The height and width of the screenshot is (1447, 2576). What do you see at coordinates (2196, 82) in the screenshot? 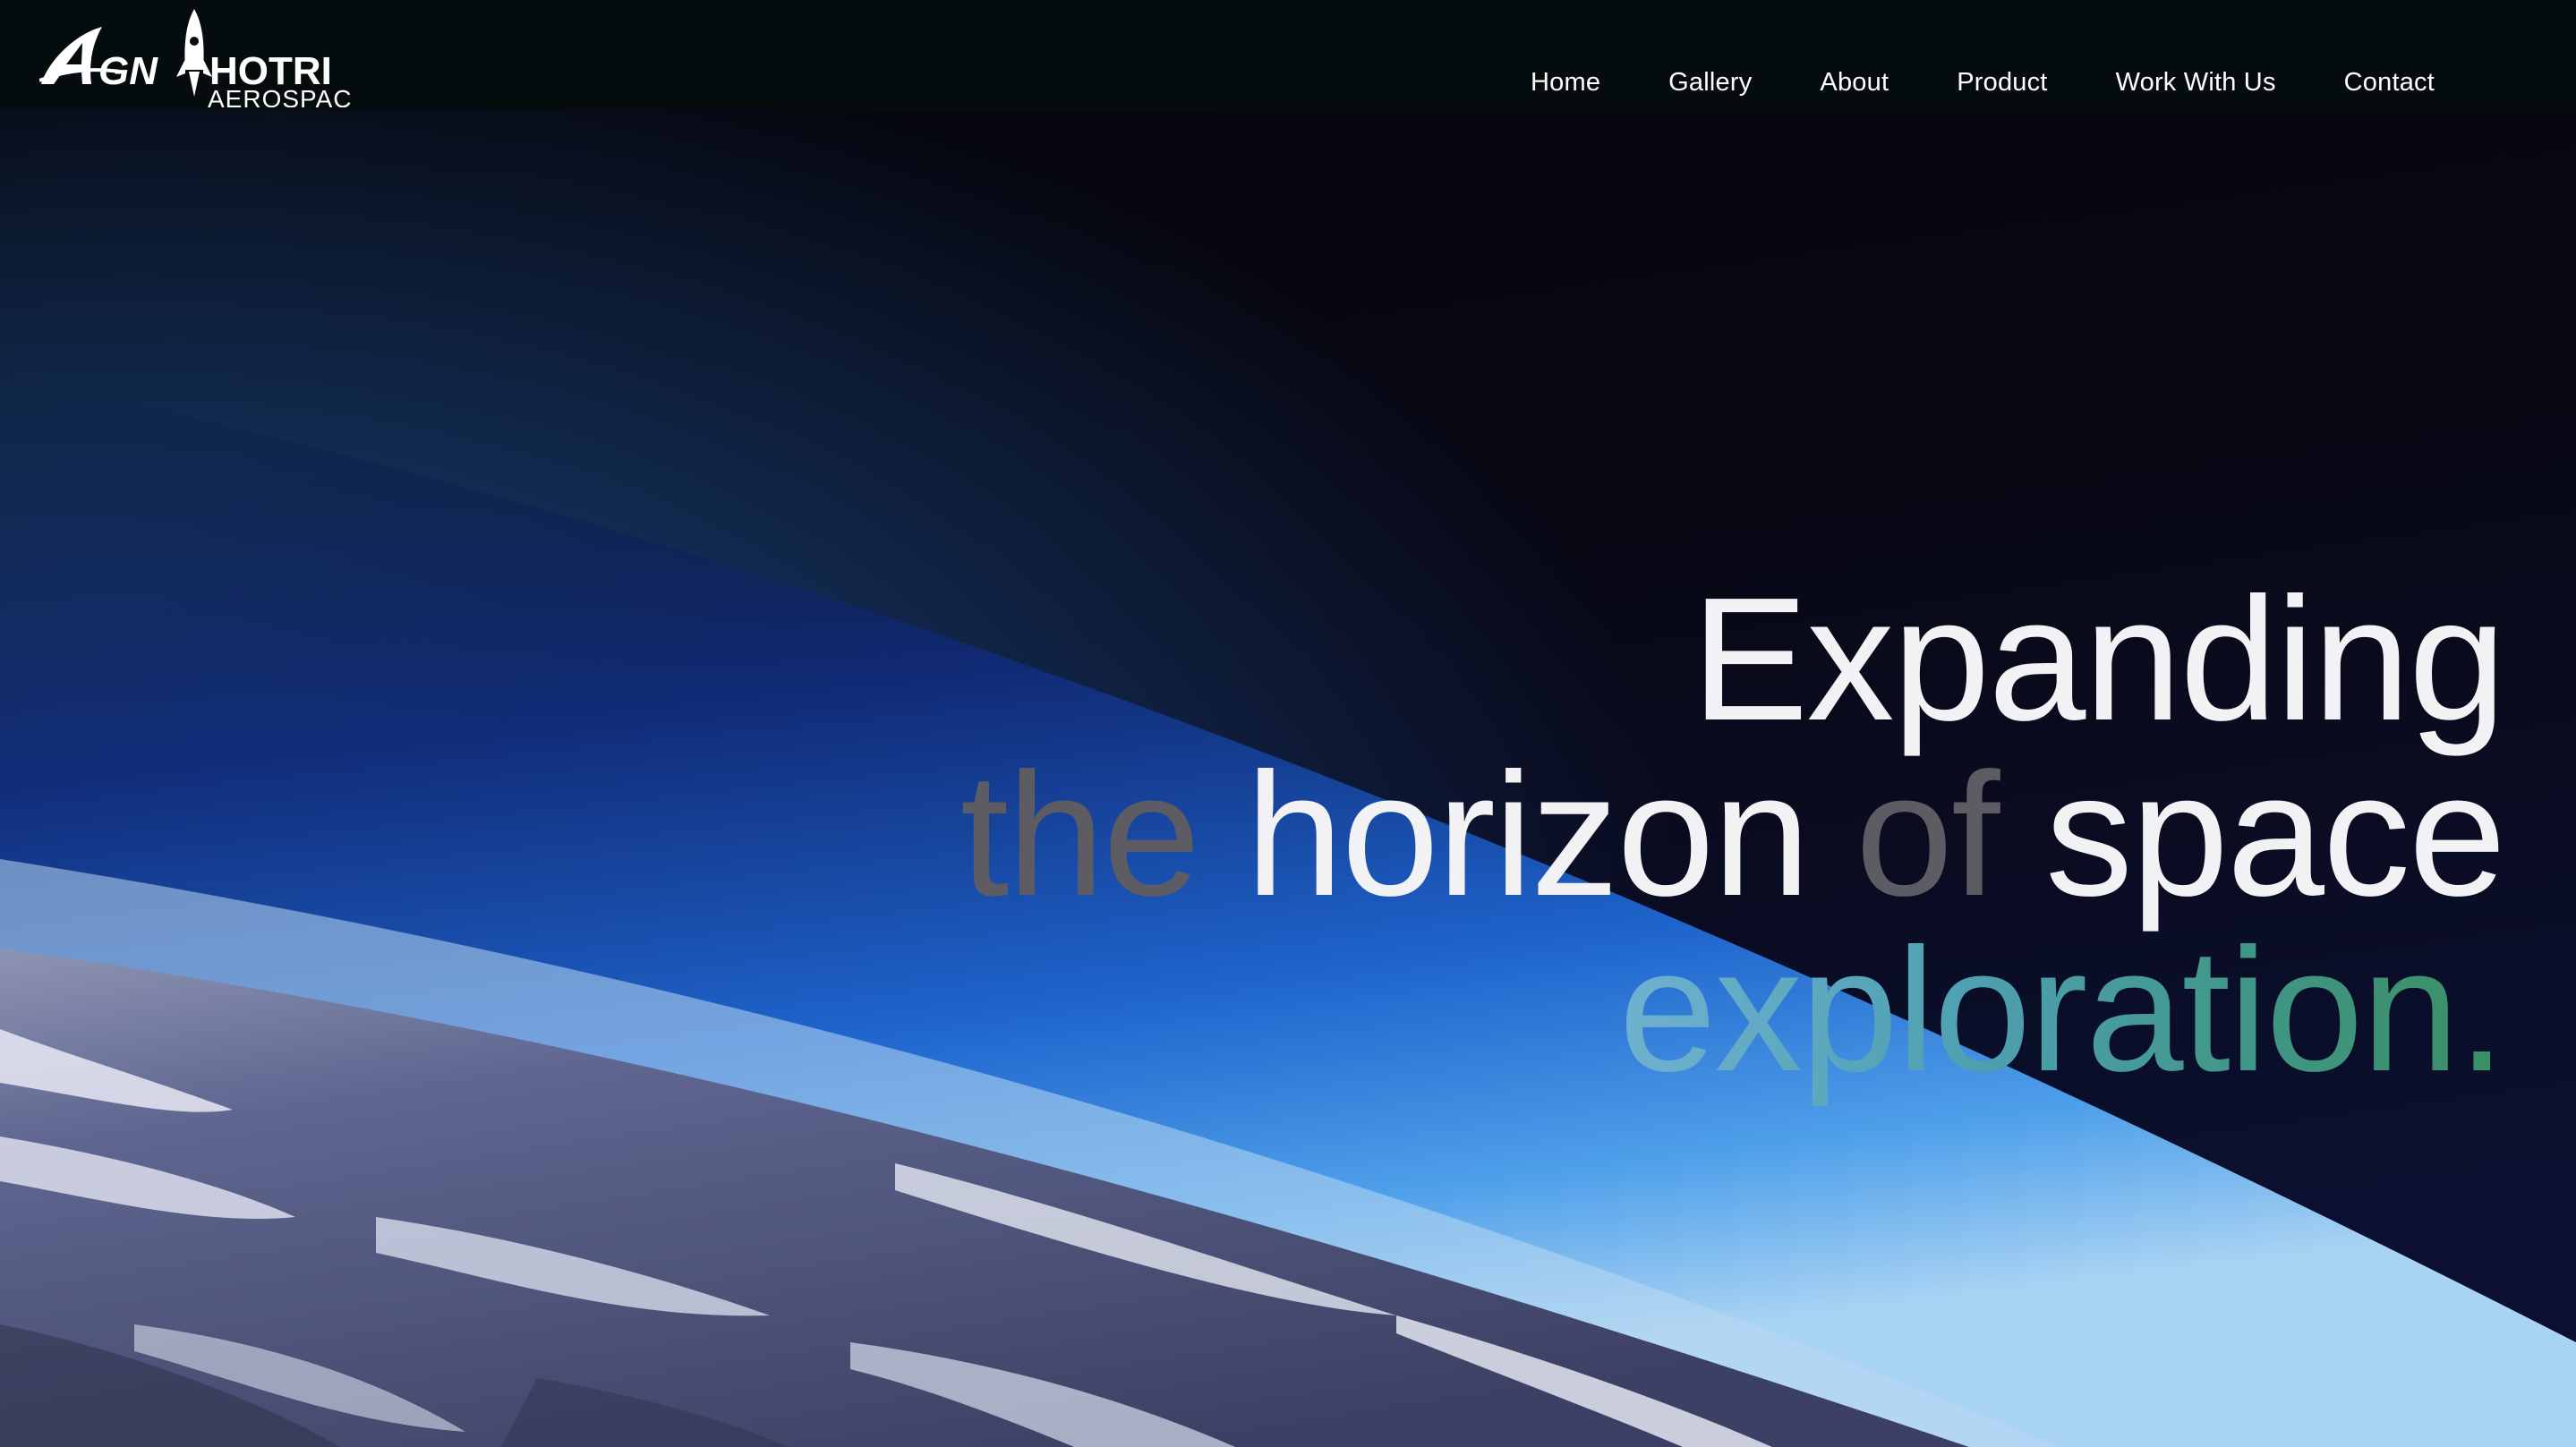
I see `nav-link-work-with-us: Work With Us` at bounding box center [2196, 82].